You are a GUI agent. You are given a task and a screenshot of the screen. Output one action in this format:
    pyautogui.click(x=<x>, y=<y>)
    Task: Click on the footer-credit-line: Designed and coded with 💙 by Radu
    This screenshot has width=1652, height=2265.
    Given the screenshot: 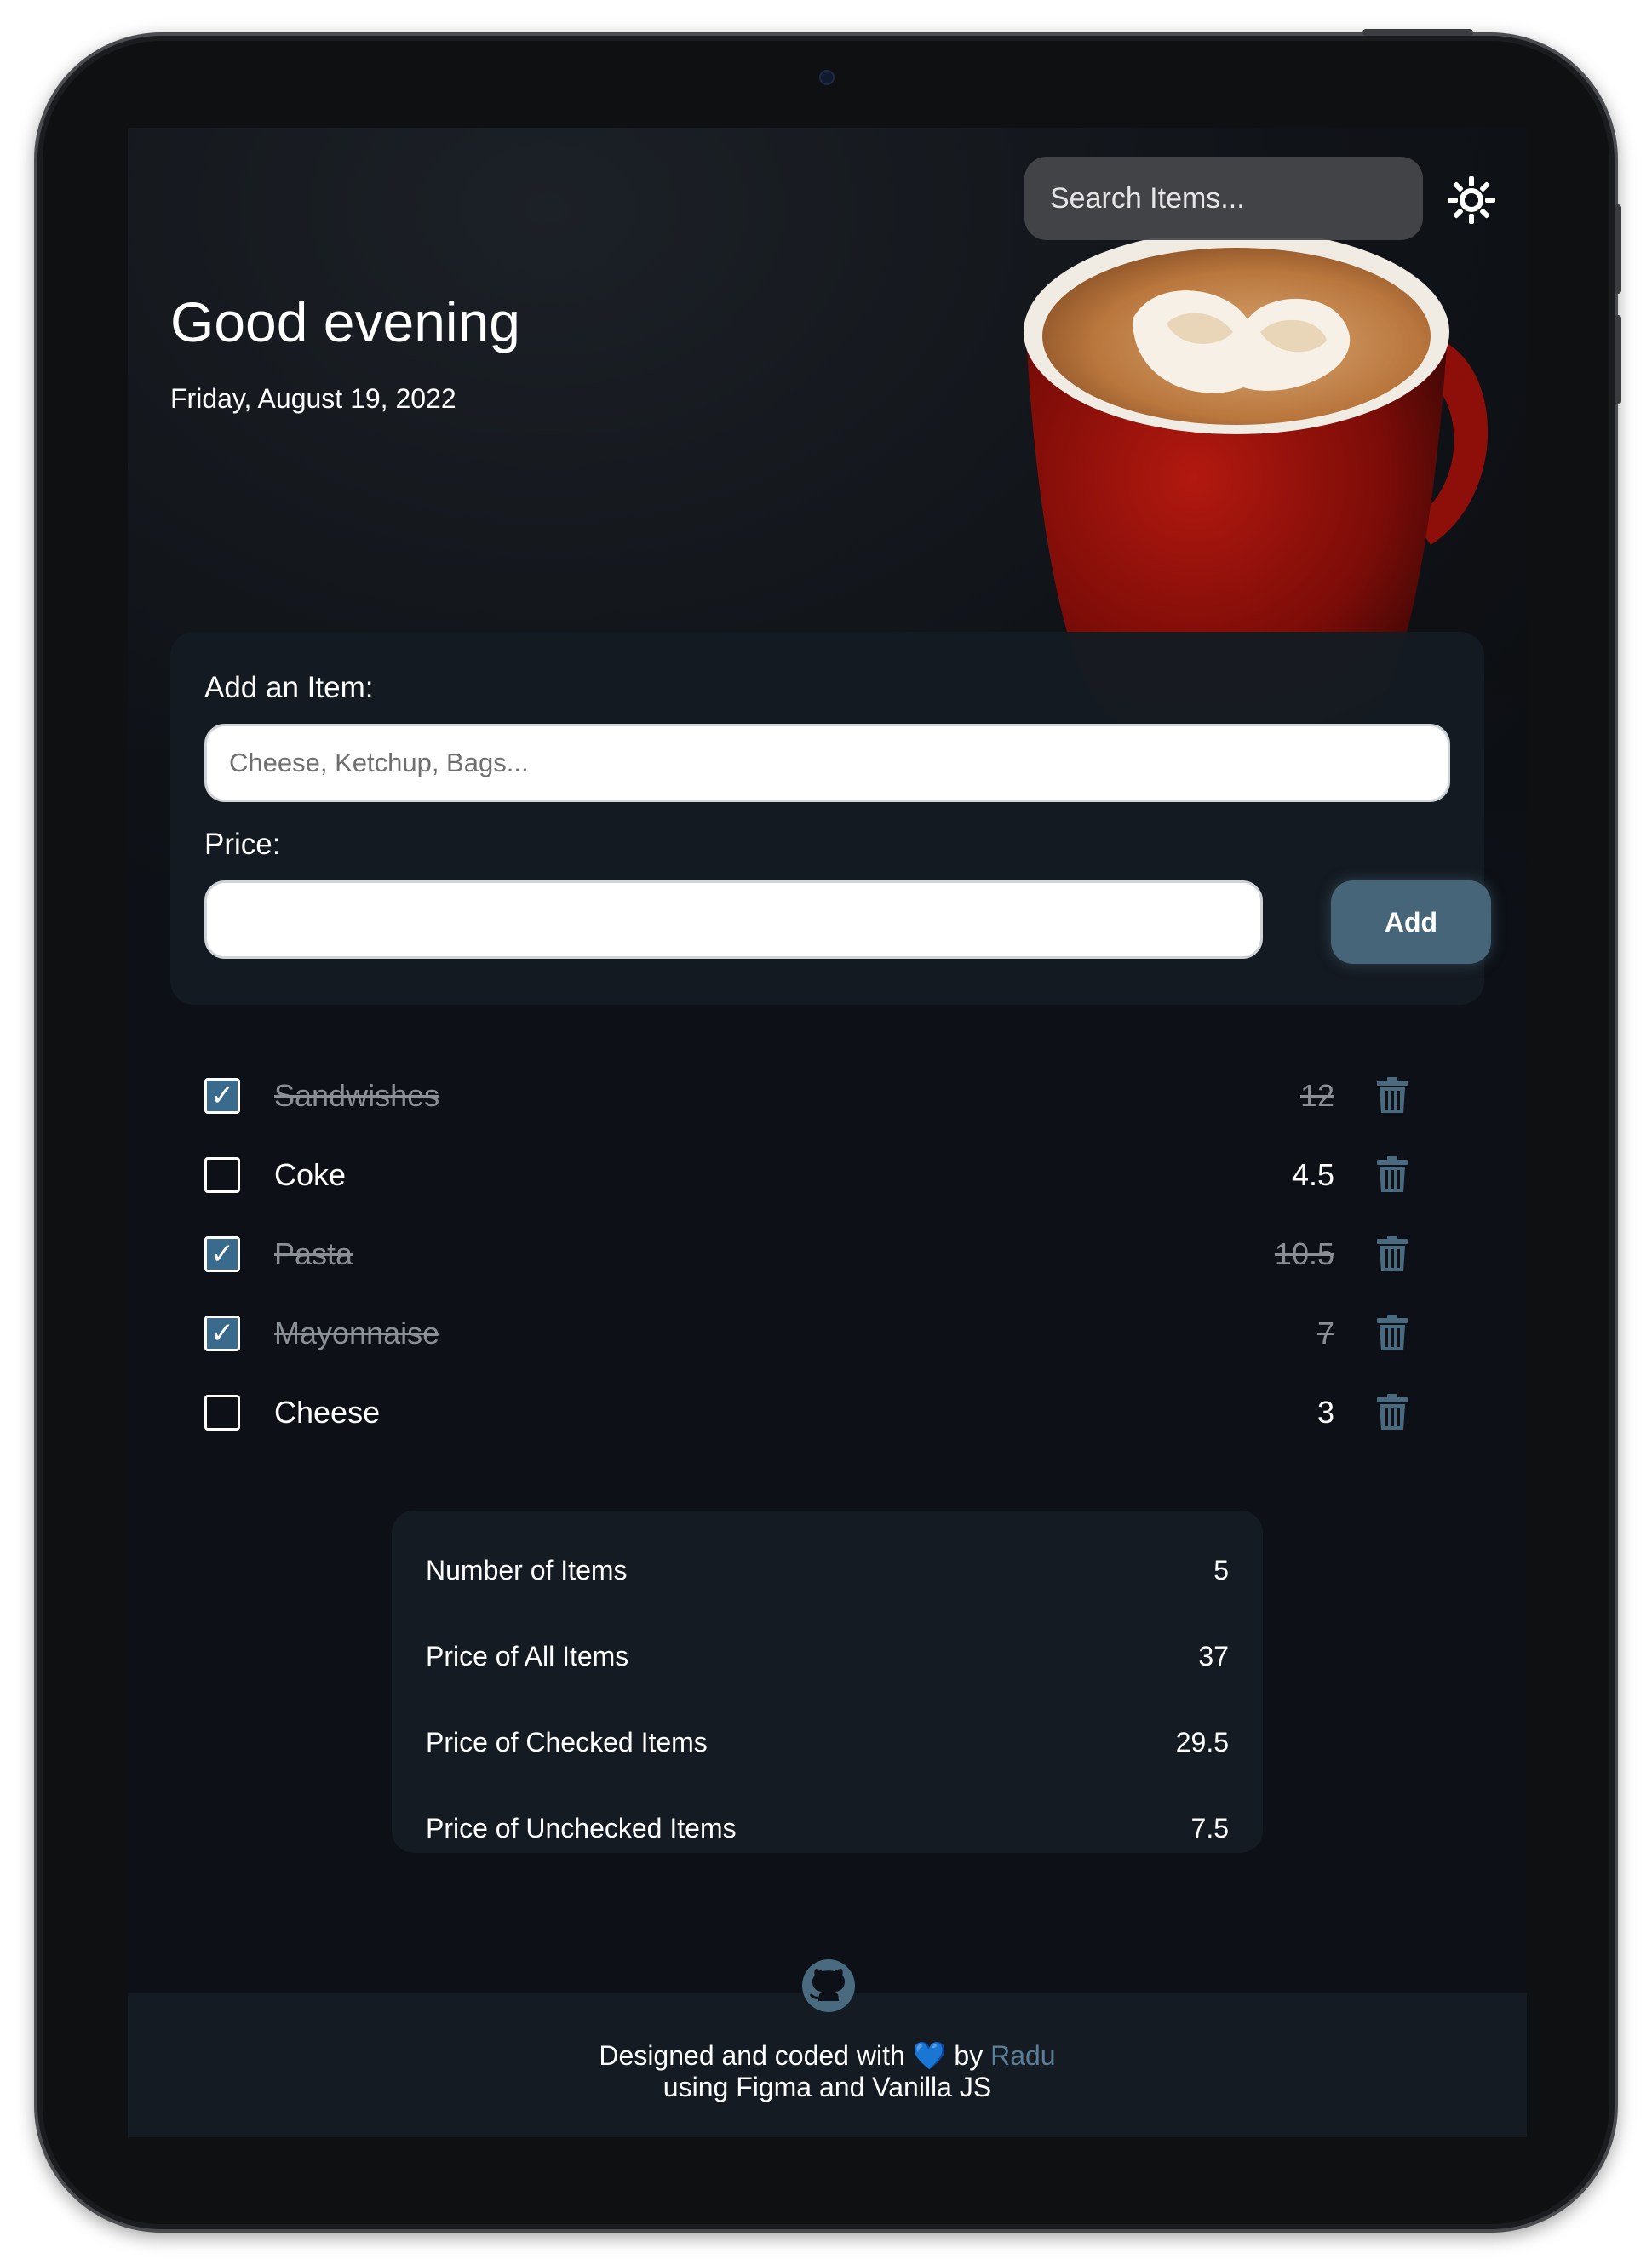 What is the action you would take?
    pyautogui.click(x=827, y=2055)
    